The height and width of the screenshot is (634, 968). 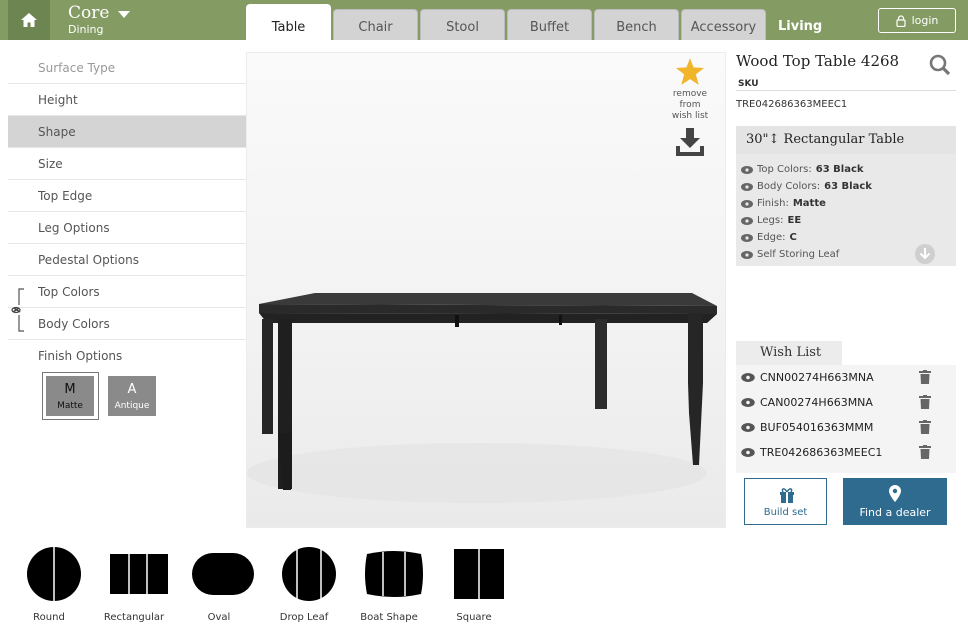 I want to click on attribute-label: Legs:, so click(x=770, y=220).